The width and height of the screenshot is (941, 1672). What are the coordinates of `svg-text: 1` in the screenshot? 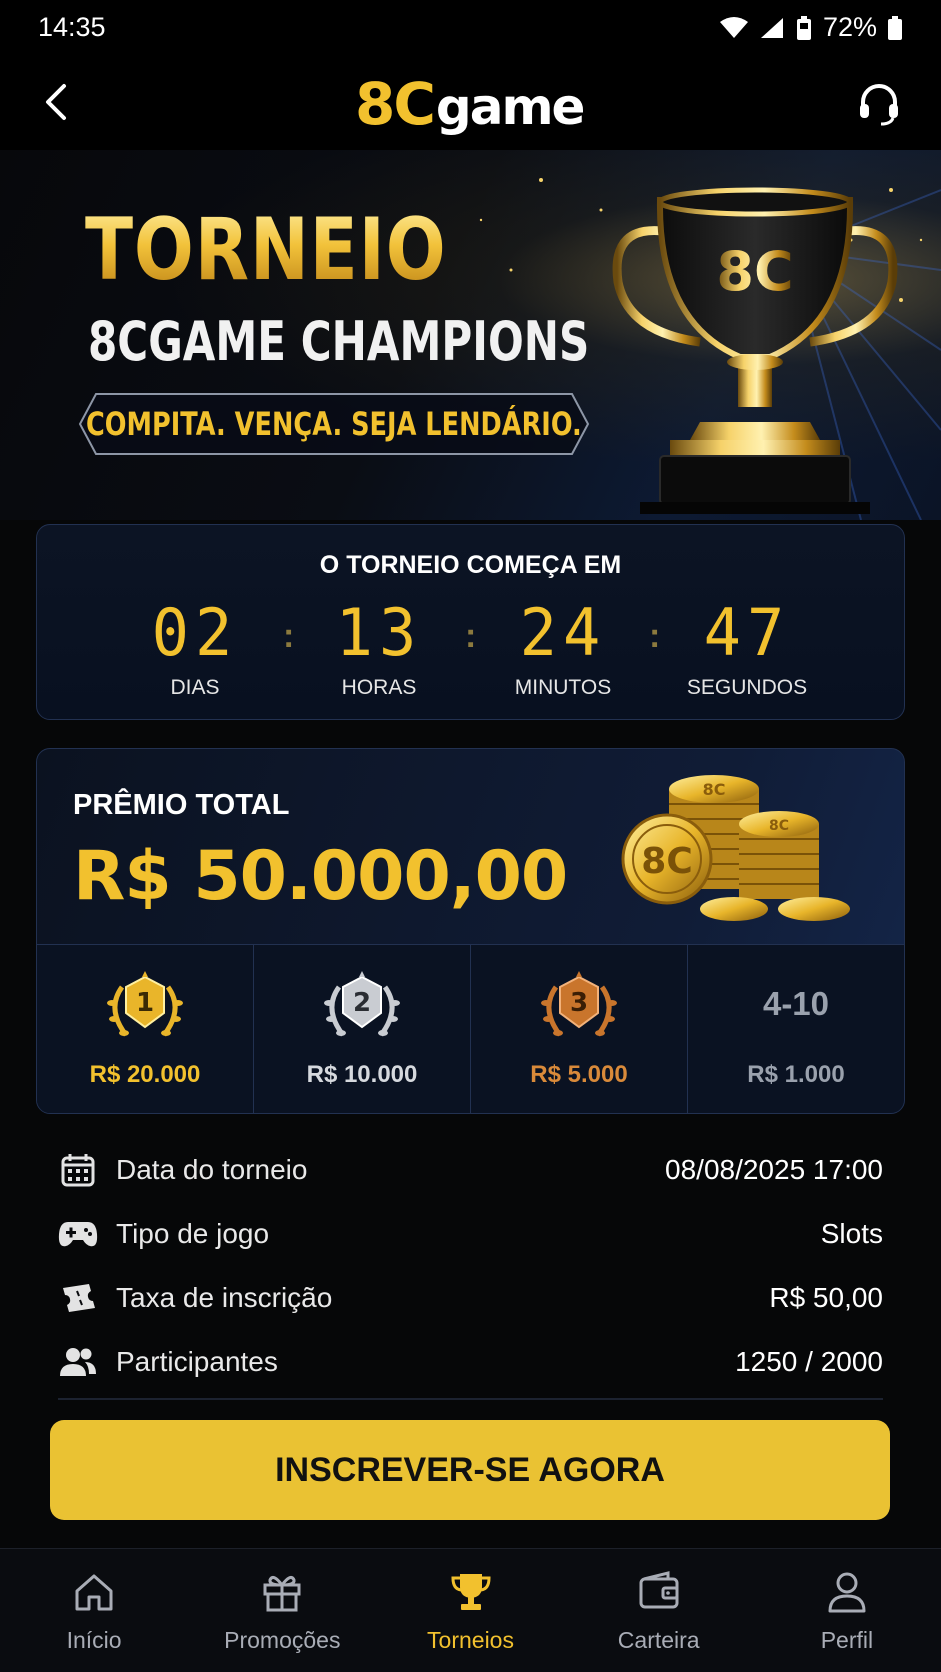 It's located at (145, 1003).